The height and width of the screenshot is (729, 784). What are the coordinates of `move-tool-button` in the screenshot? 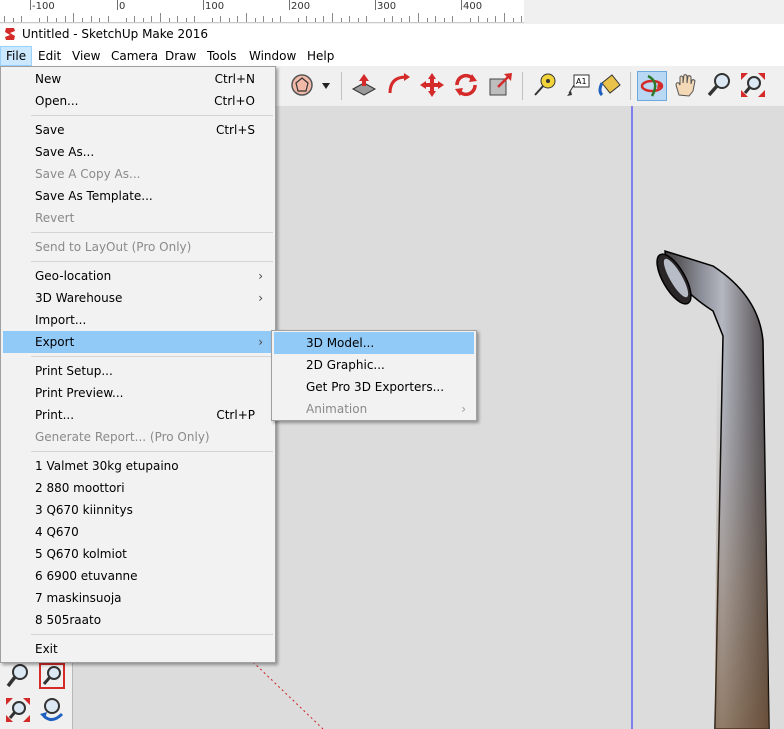 It's located at (433, 86).